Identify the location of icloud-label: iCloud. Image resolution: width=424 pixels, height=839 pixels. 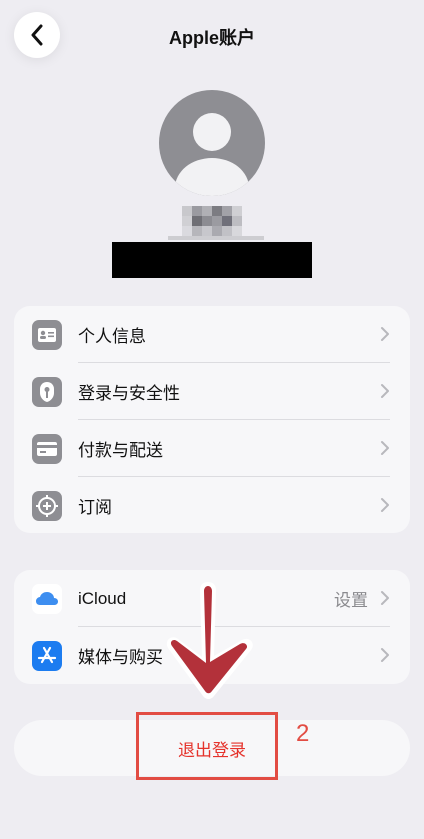
(102, 598).